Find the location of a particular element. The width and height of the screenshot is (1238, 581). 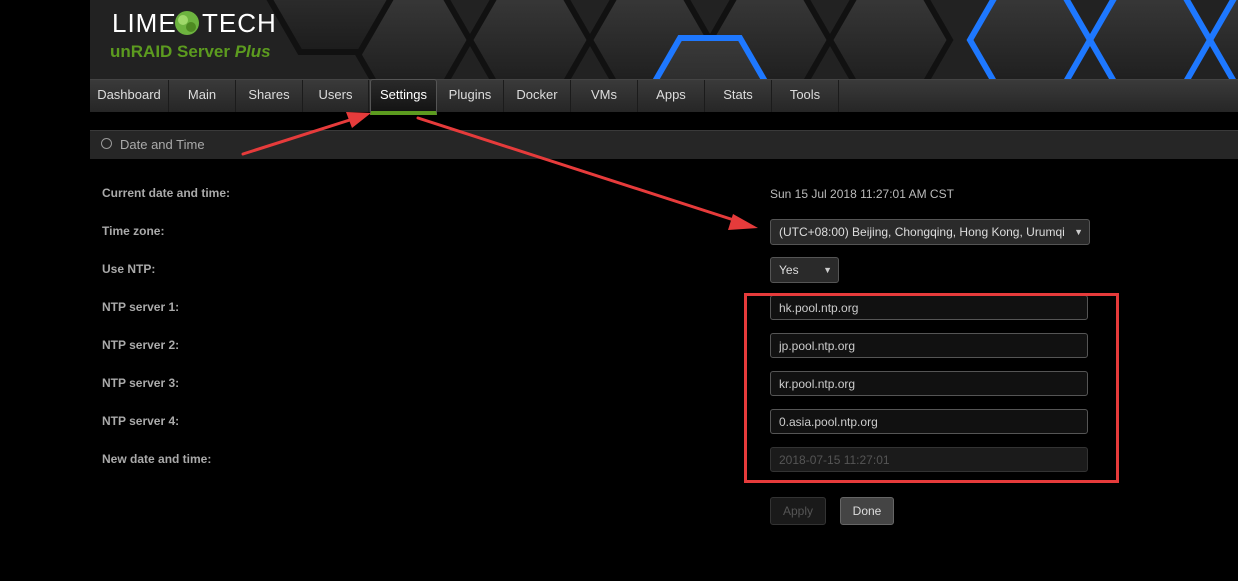

tab-users: Users is located at coordinates (336, 96).